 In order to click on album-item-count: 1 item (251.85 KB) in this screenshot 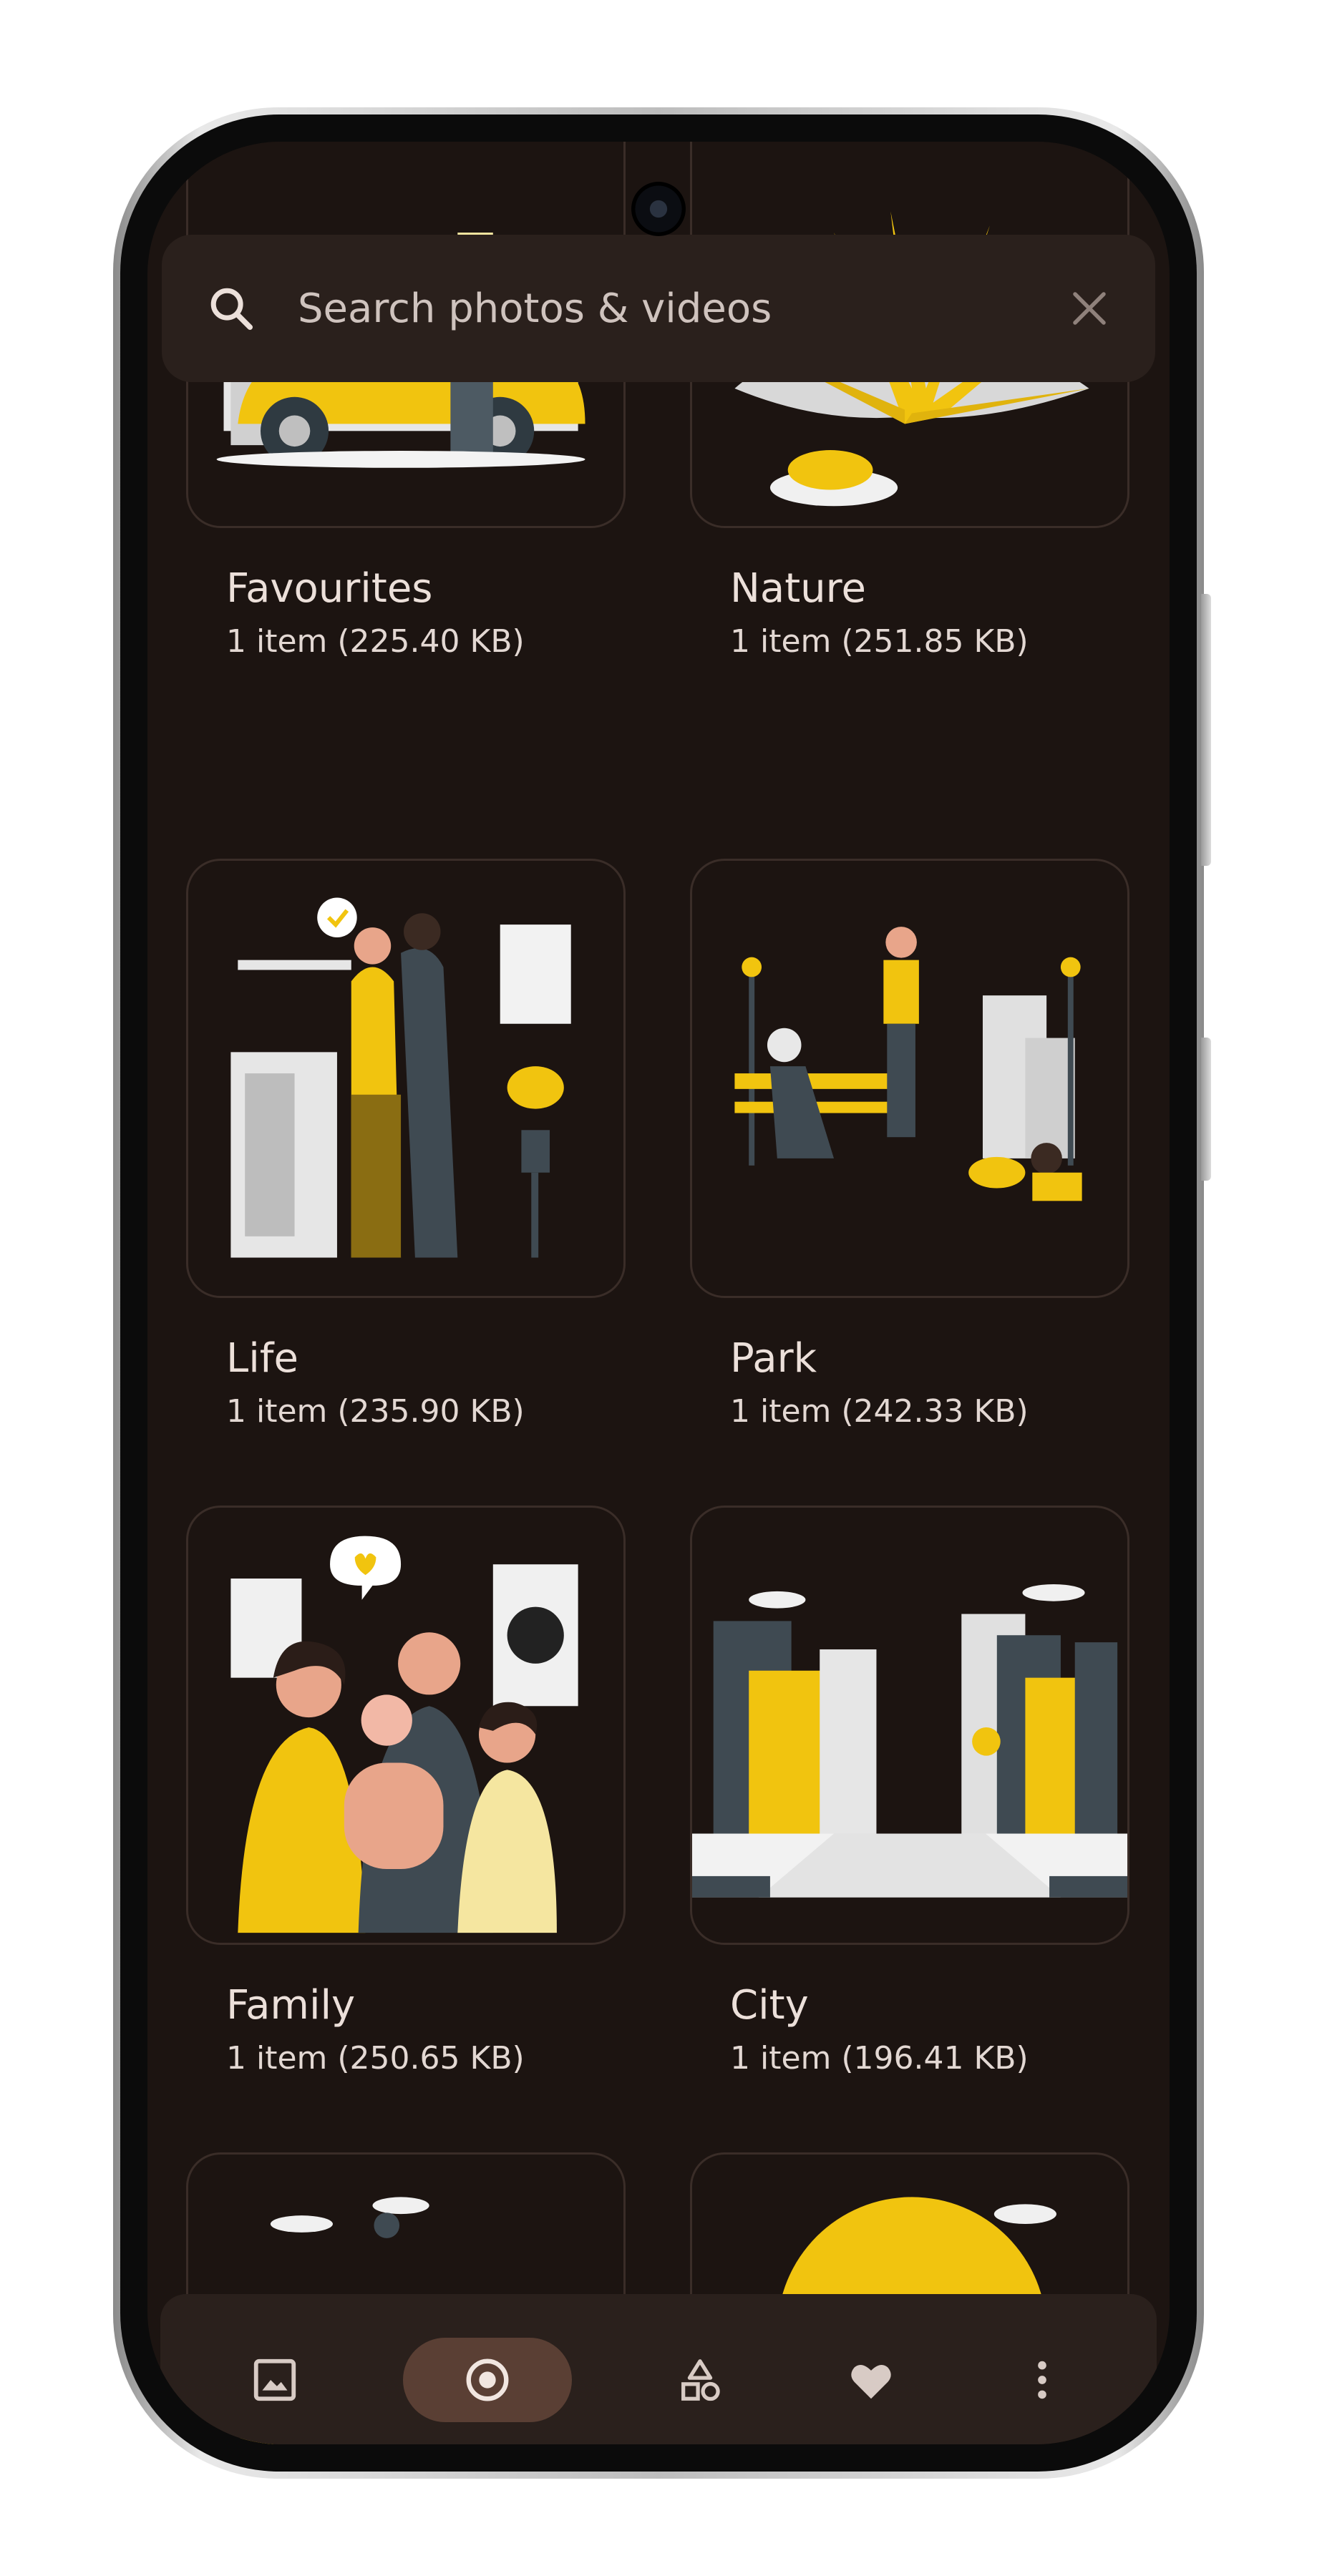, I will do `click(879, 641)`.